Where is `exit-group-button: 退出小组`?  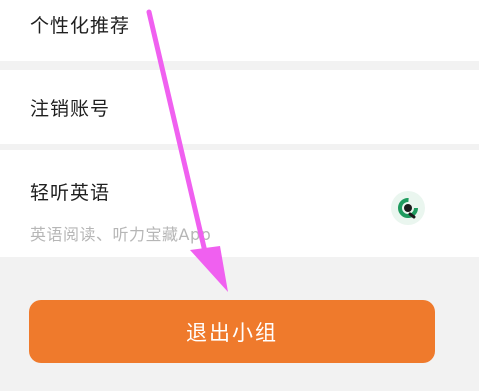 exit-group-button: 退出小组 is located at coordinates (232, 331).